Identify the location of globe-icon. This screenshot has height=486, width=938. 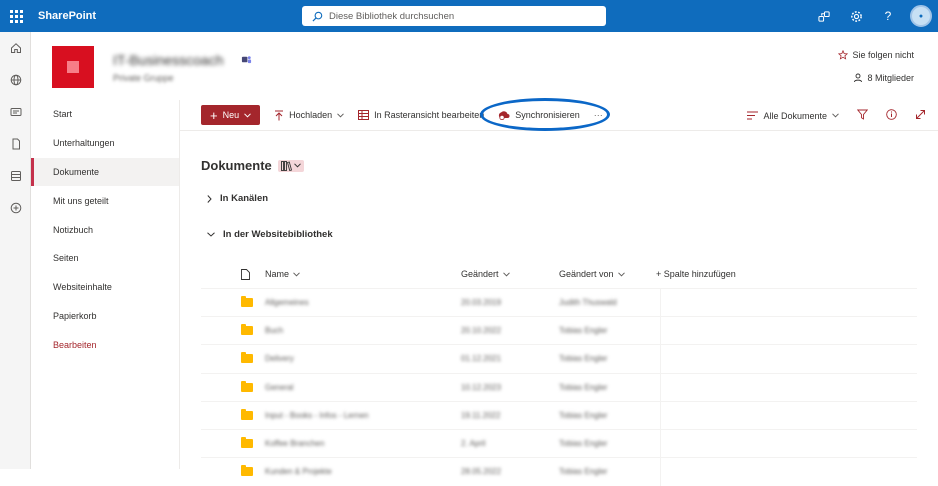
(15, 80).